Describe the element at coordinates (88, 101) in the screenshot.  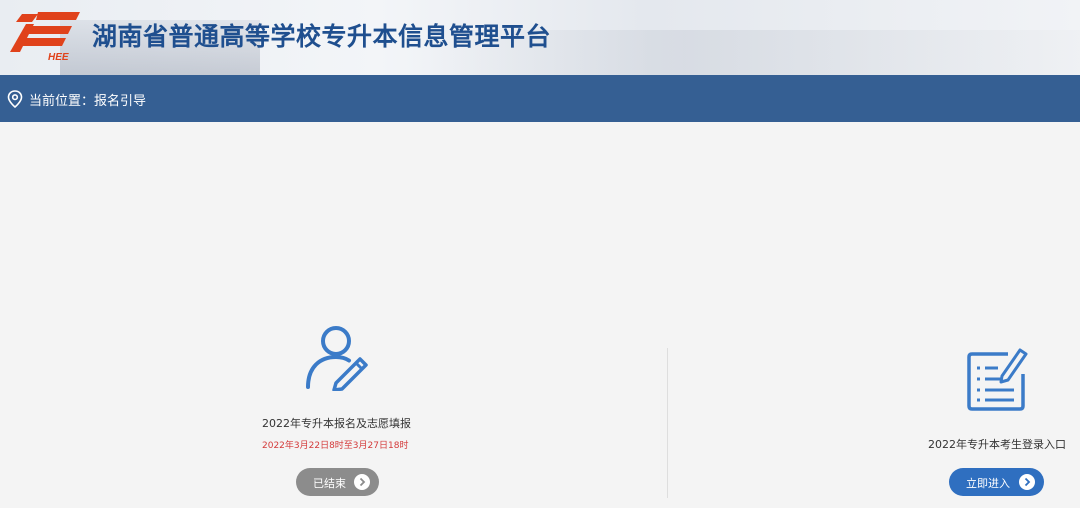
I see `breadcrumb-text: 当前位置：报名引导` at that location.